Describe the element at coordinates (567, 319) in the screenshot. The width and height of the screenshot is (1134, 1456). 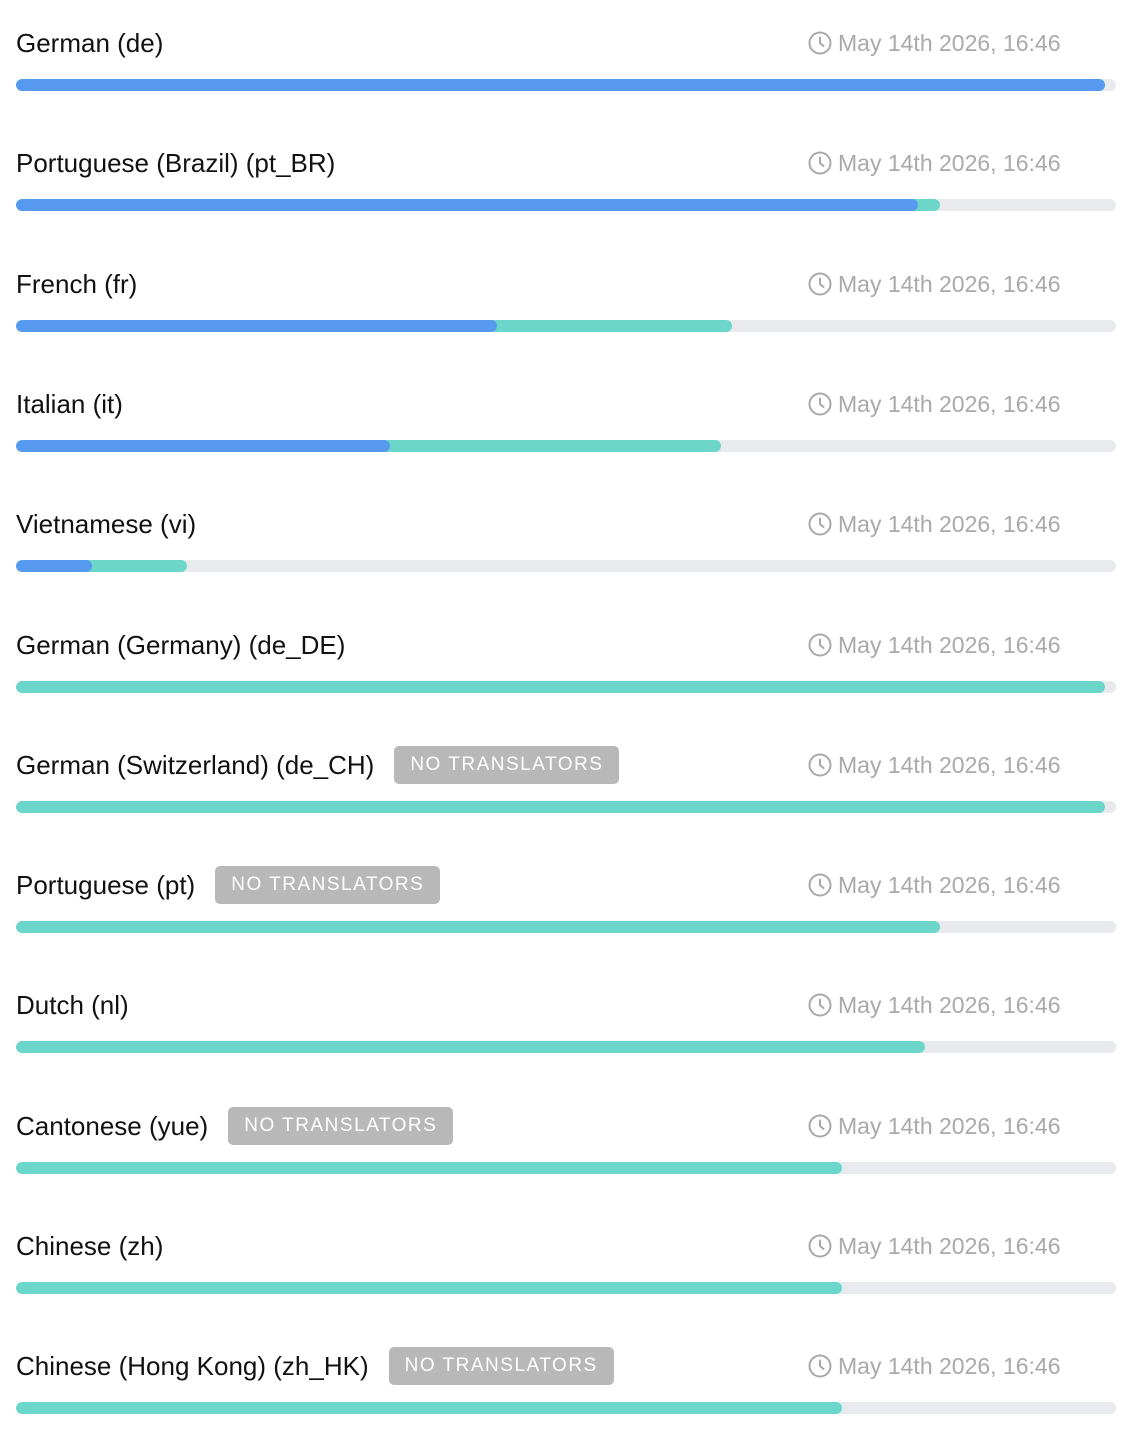
I see `language-row: French (fr) May 14th 2026, 16:46` at that location.